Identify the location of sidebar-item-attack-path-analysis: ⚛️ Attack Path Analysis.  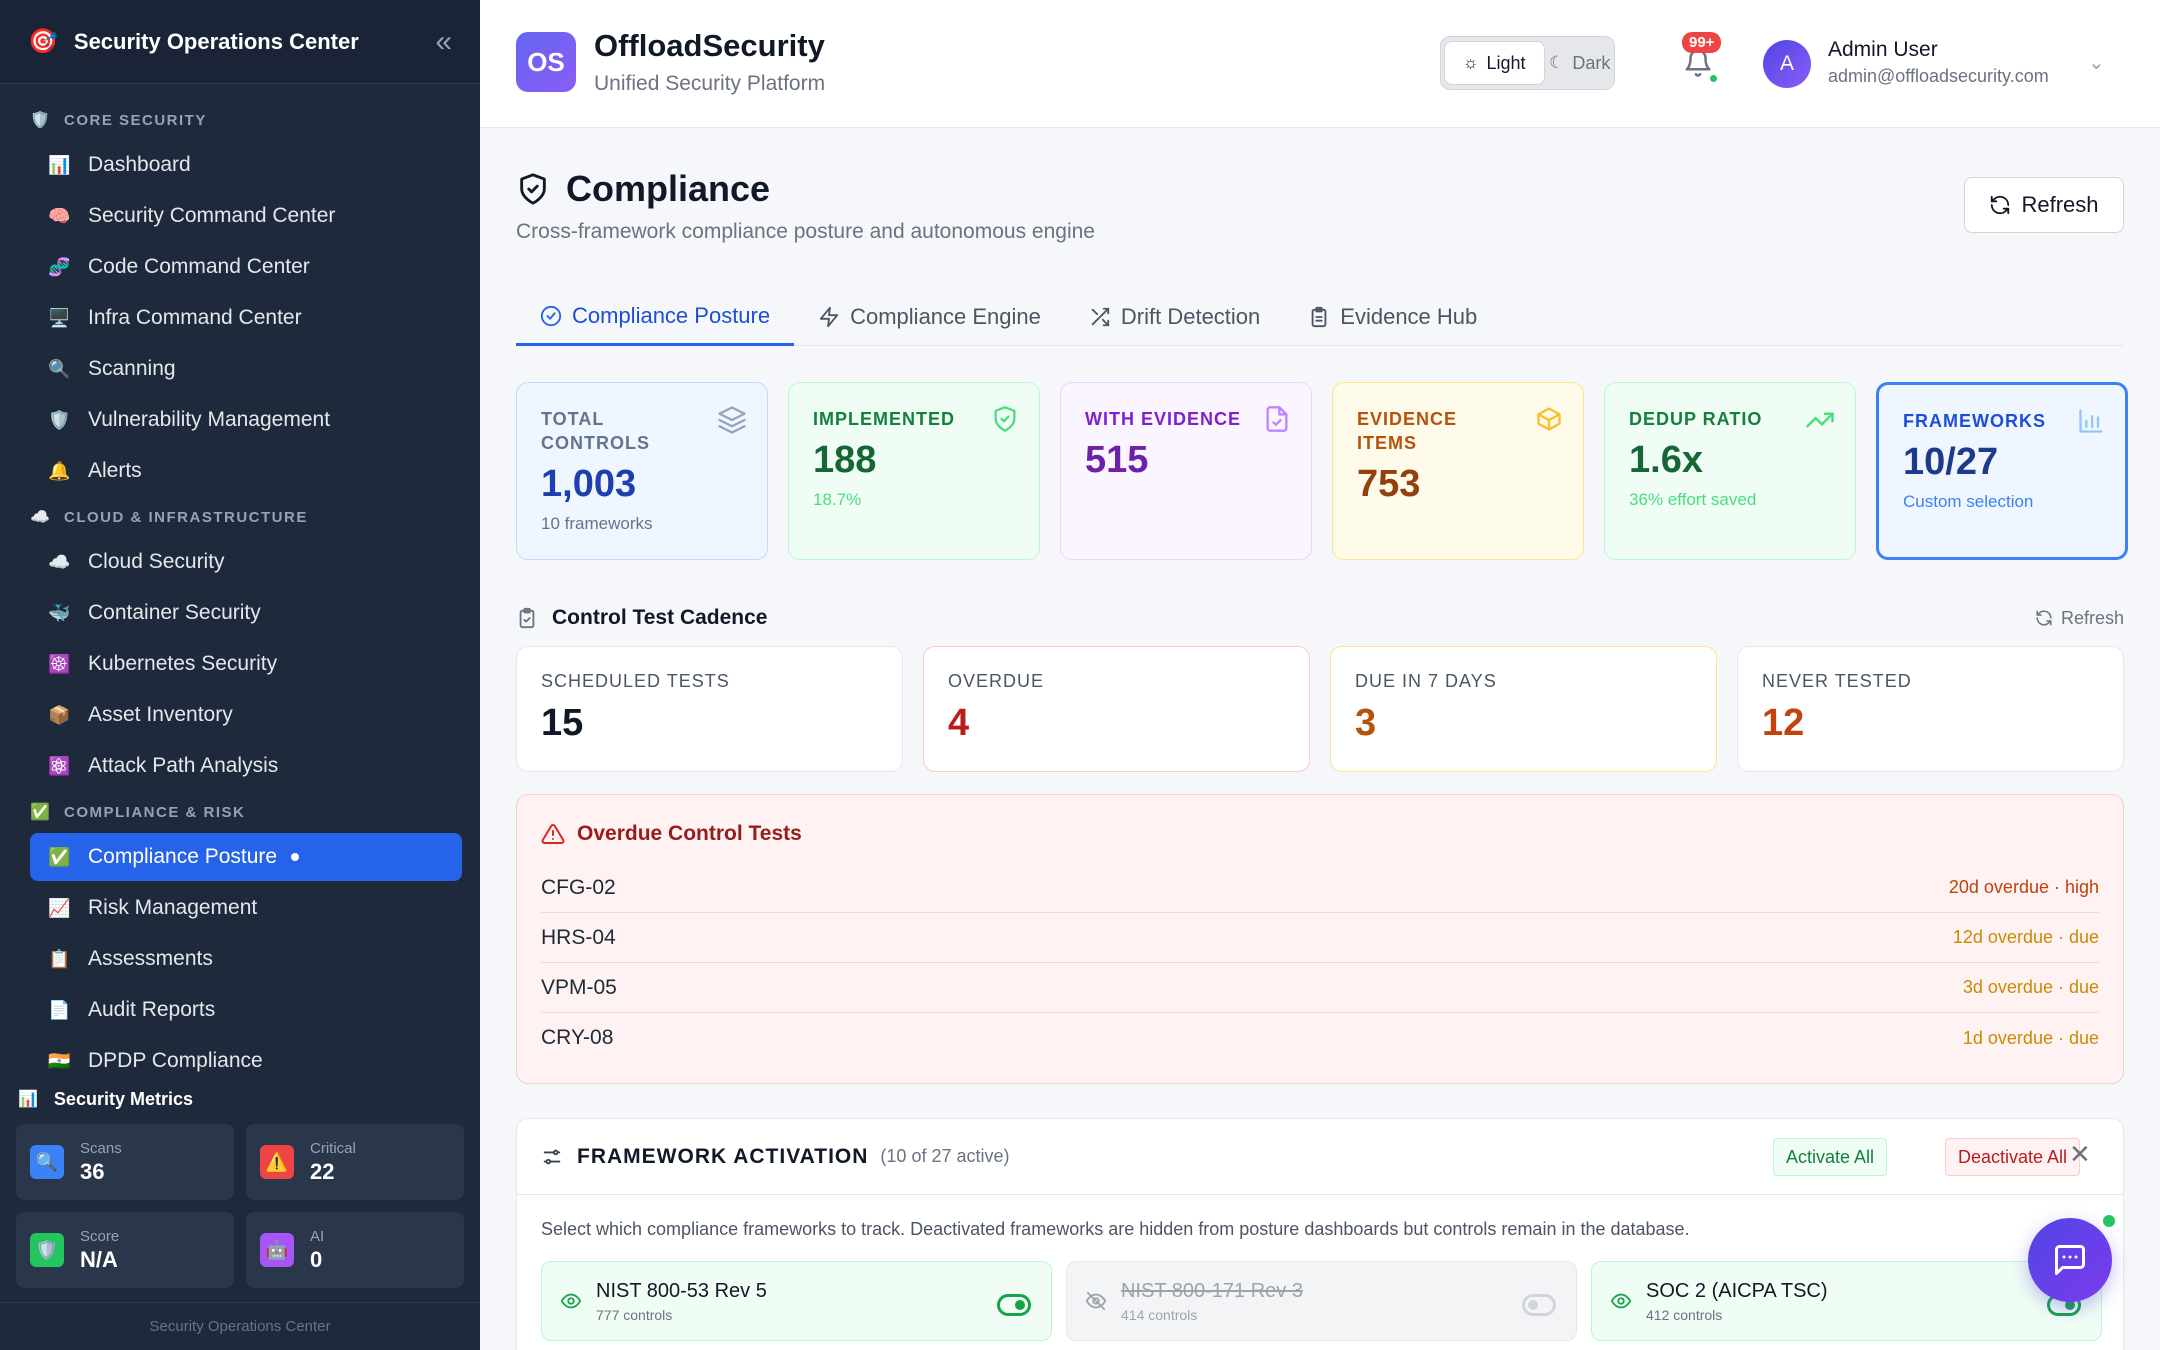
(246, 766).